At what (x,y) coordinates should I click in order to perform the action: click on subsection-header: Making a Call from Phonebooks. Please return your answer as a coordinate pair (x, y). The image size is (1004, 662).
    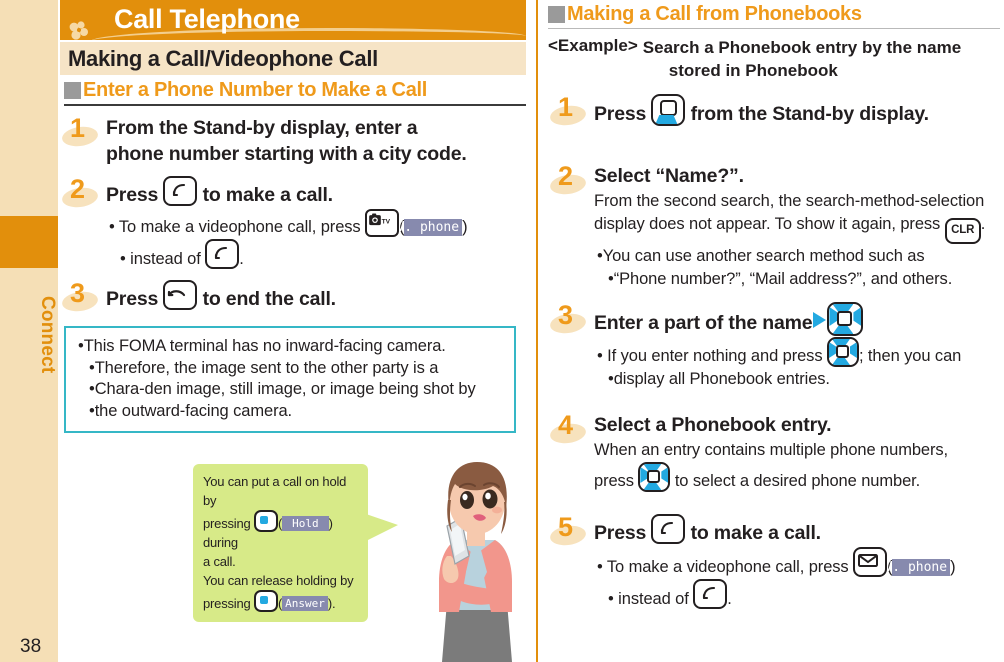
    Looking at the image, I should click on (776, 14).